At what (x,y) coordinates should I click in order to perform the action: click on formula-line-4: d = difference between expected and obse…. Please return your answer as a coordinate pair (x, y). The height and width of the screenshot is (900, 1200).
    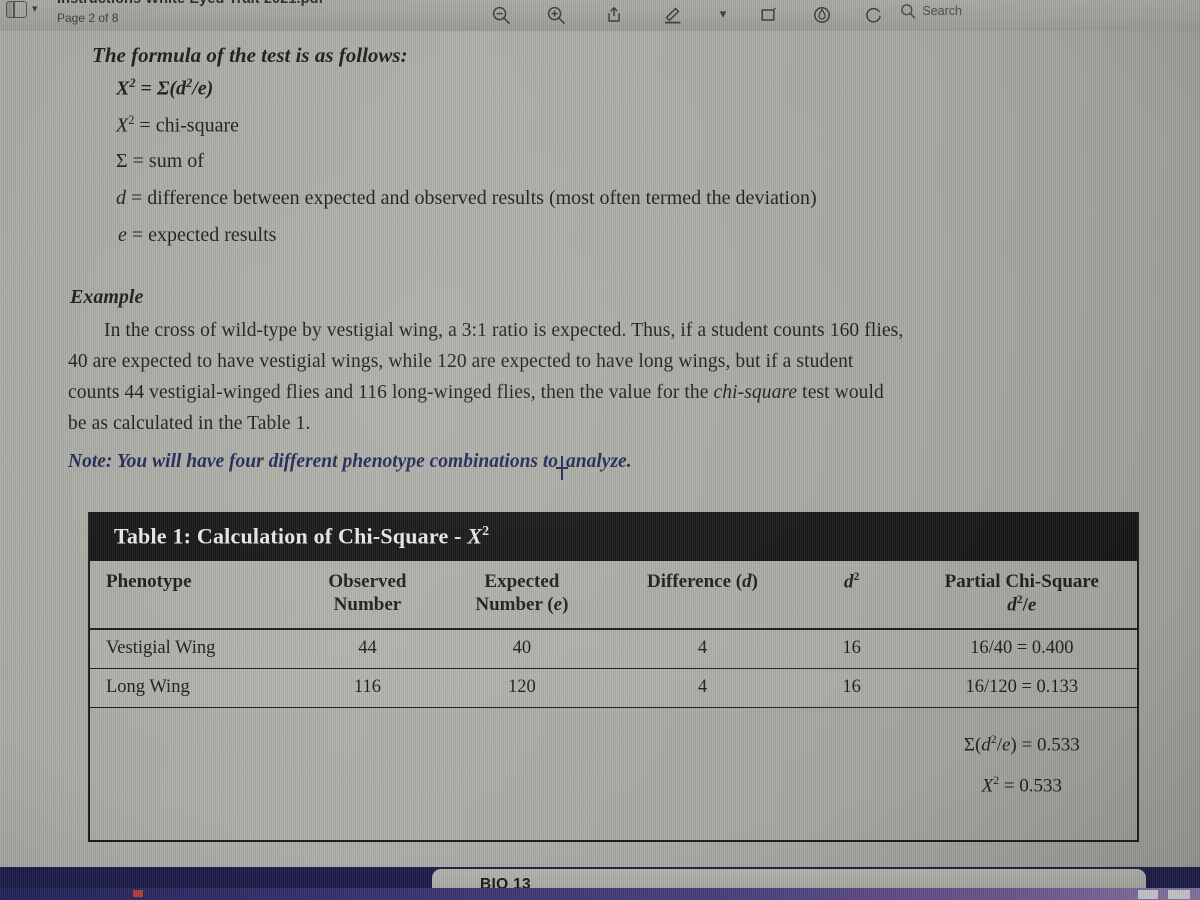
    Looking at the image, I should click on (466, 198).